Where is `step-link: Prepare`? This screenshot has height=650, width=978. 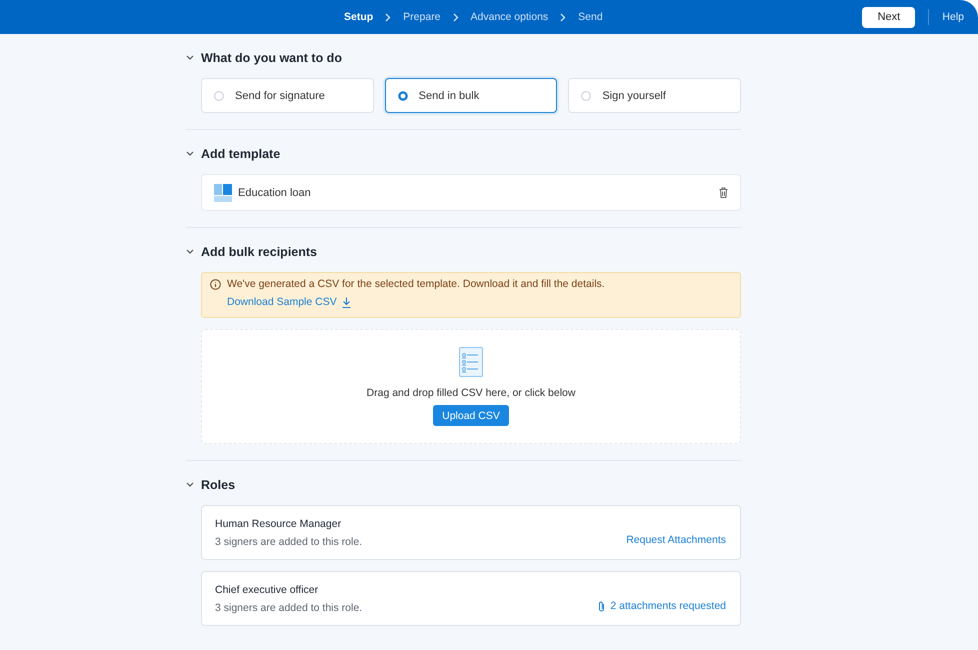 step-link: Prepare is located at coordinates (422, 17).